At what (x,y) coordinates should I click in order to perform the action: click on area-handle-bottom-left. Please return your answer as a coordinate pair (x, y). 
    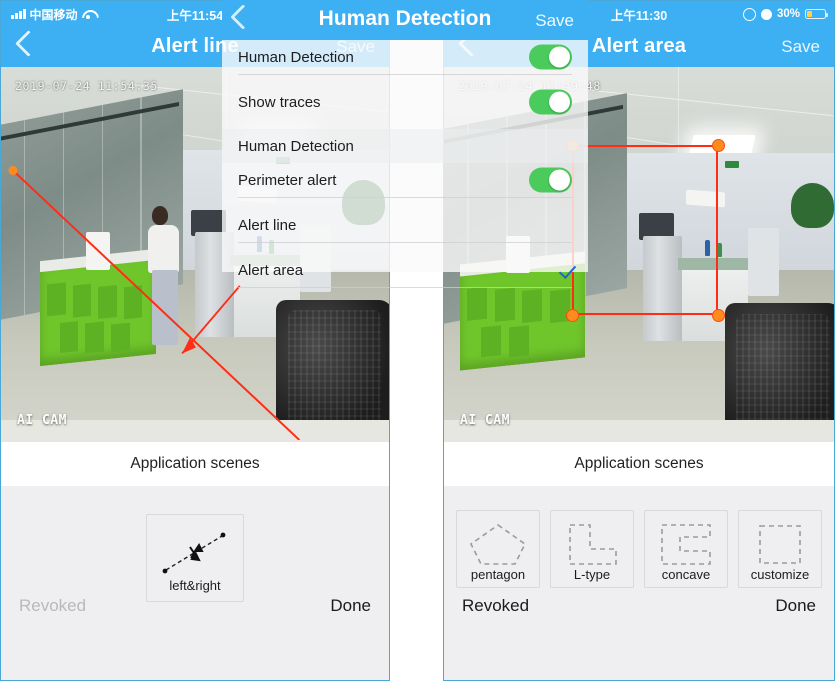
    Looking at the image, I should click on (572, 315).